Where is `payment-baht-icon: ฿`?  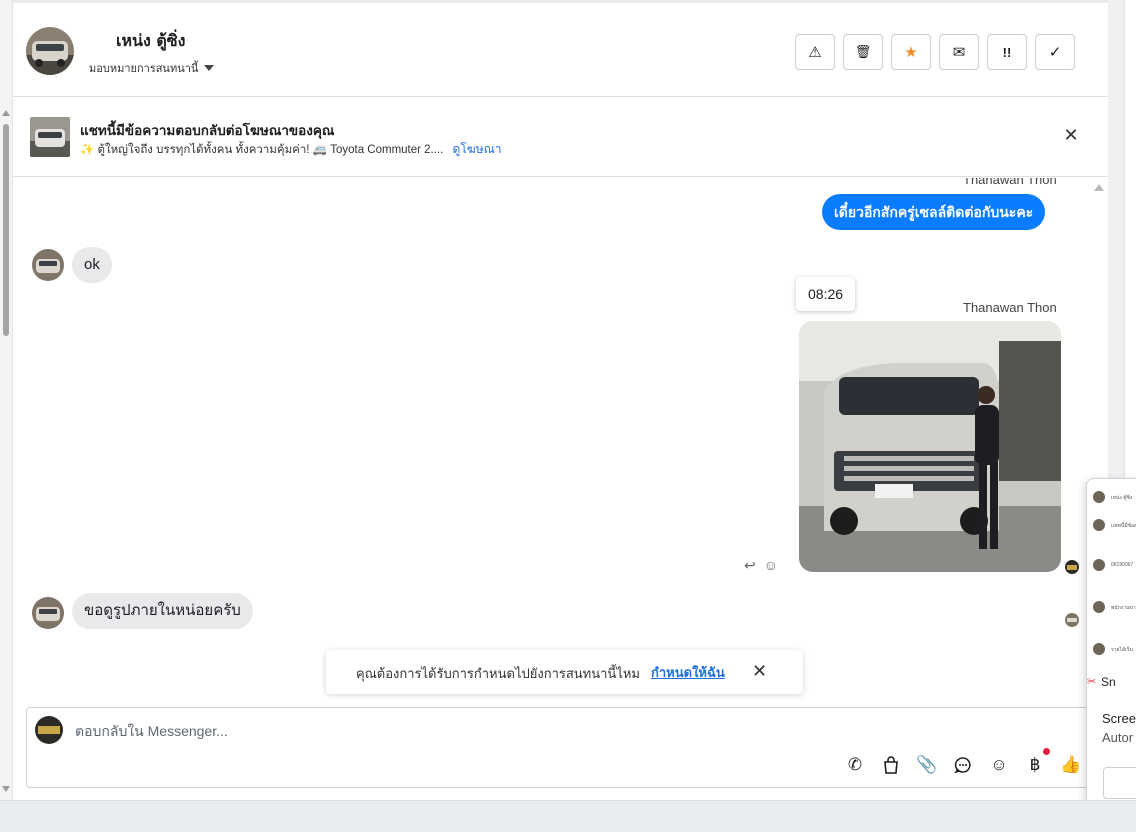 payment-baht-icon: ฿ is located at coordinates (1037, 762).